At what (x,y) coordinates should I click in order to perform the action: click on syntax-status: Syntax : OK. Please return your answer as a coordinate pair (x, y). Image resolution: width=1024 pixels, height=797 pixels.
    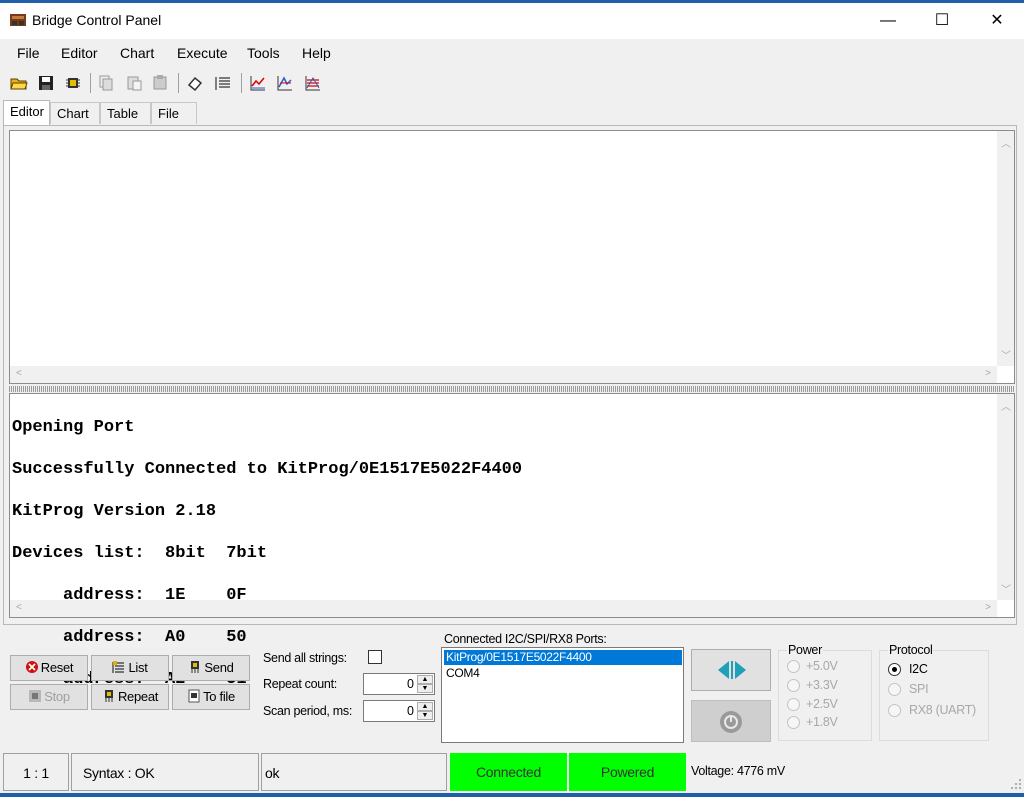
    Looking at the image, I should click on (165, 772).